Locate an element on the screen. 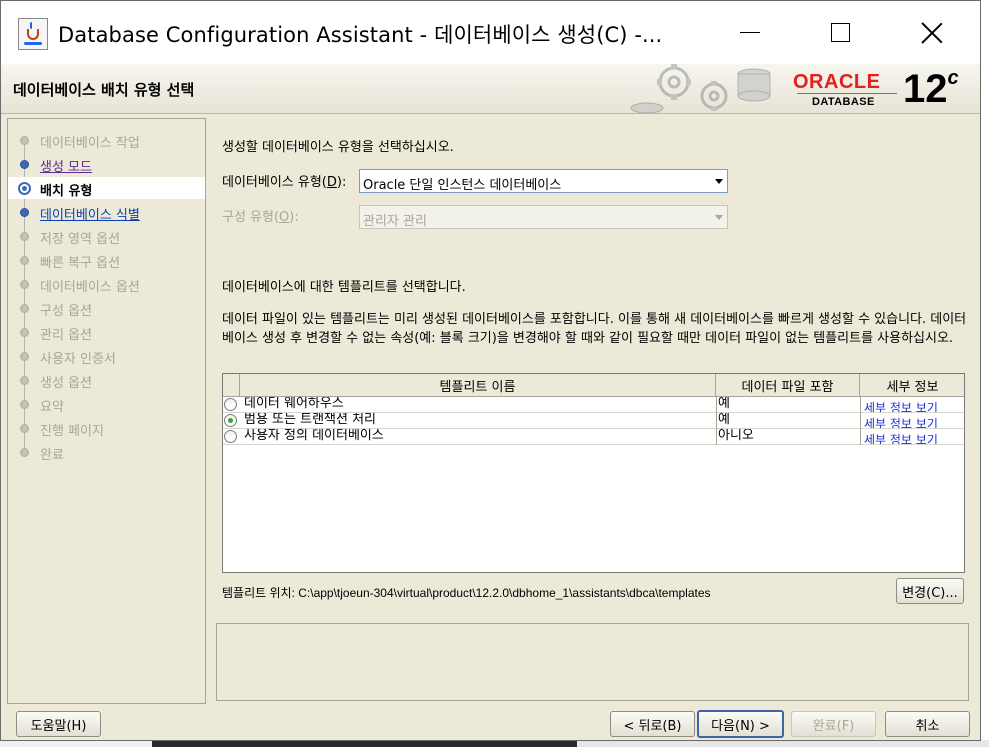 This screenshot has height=747, width=989. nav-item-5: 빠른 복구 옵션 is located at coordinates (106, 260).